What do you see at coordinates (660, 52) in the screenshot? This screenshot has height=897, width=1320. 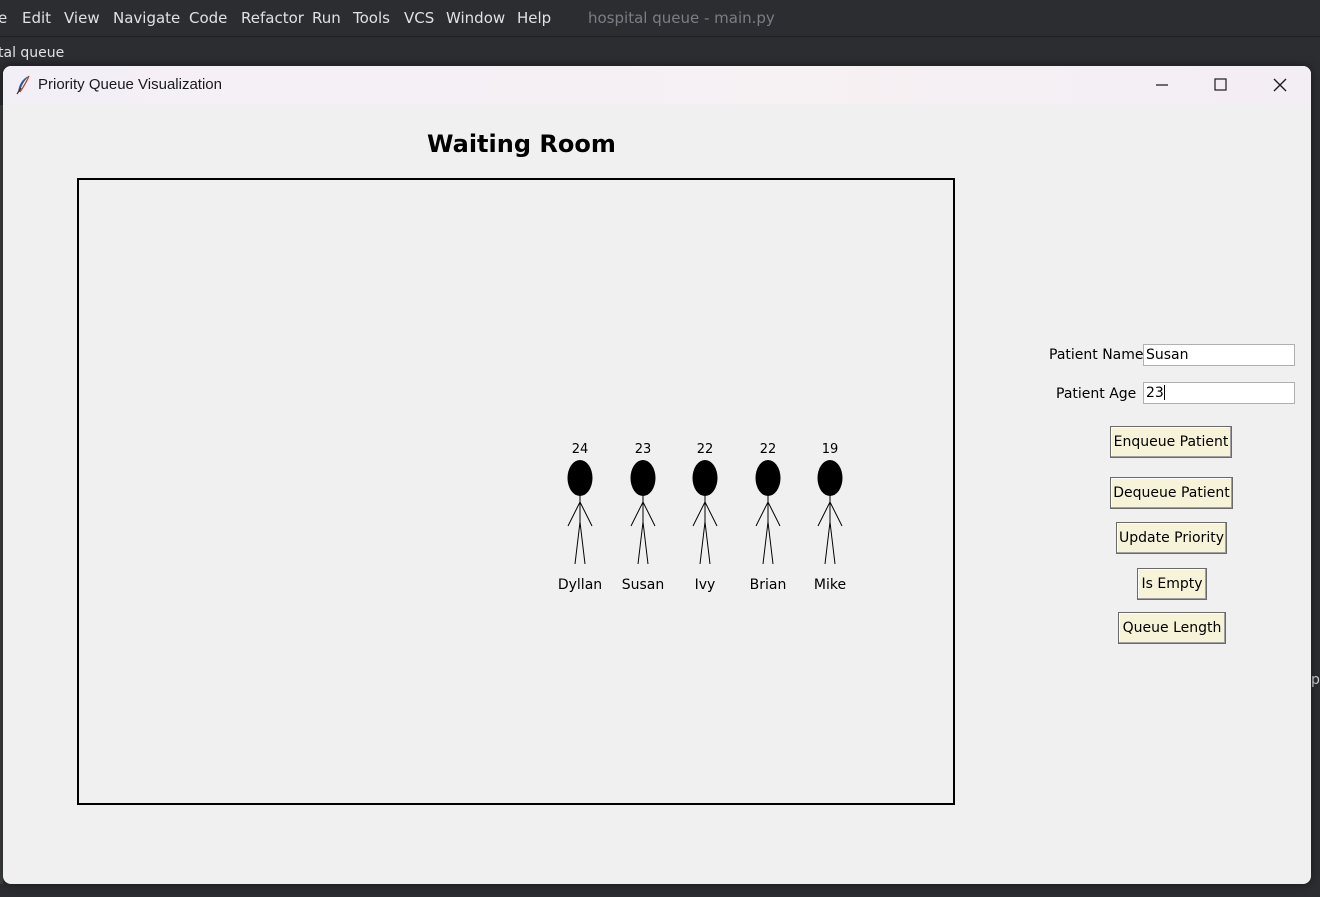 I see `ide-breadcrumb: tal queue` at bounding box center [660, 52].